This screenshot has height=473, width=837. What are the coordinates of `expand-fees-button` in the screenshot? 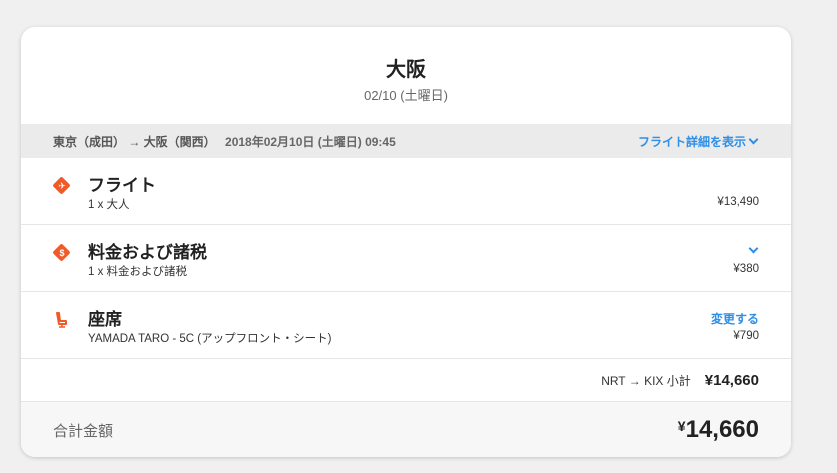 It's located at (753, 248).